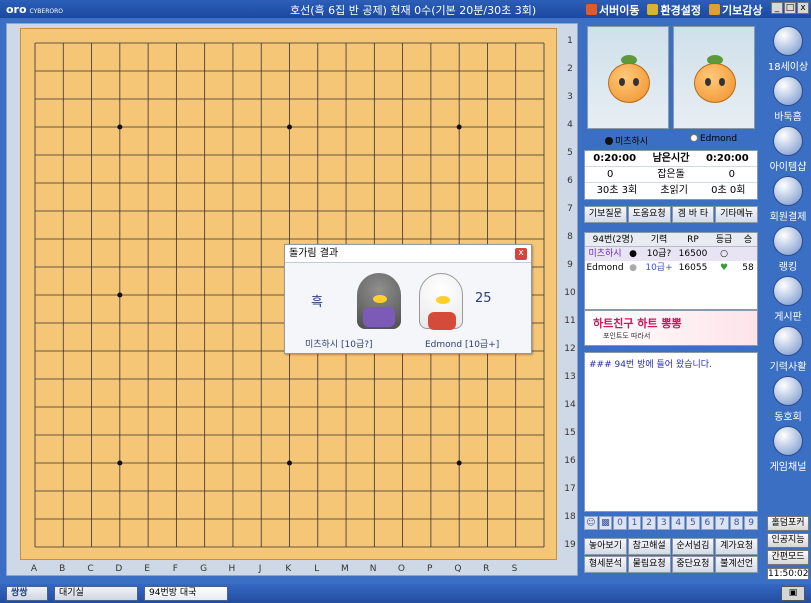  What do you see at coordinates (671, 254) in the screenshot?
I see `table-row: 미츠하시 ● 10급? 16500 ○` at bounding box center [671, 254].